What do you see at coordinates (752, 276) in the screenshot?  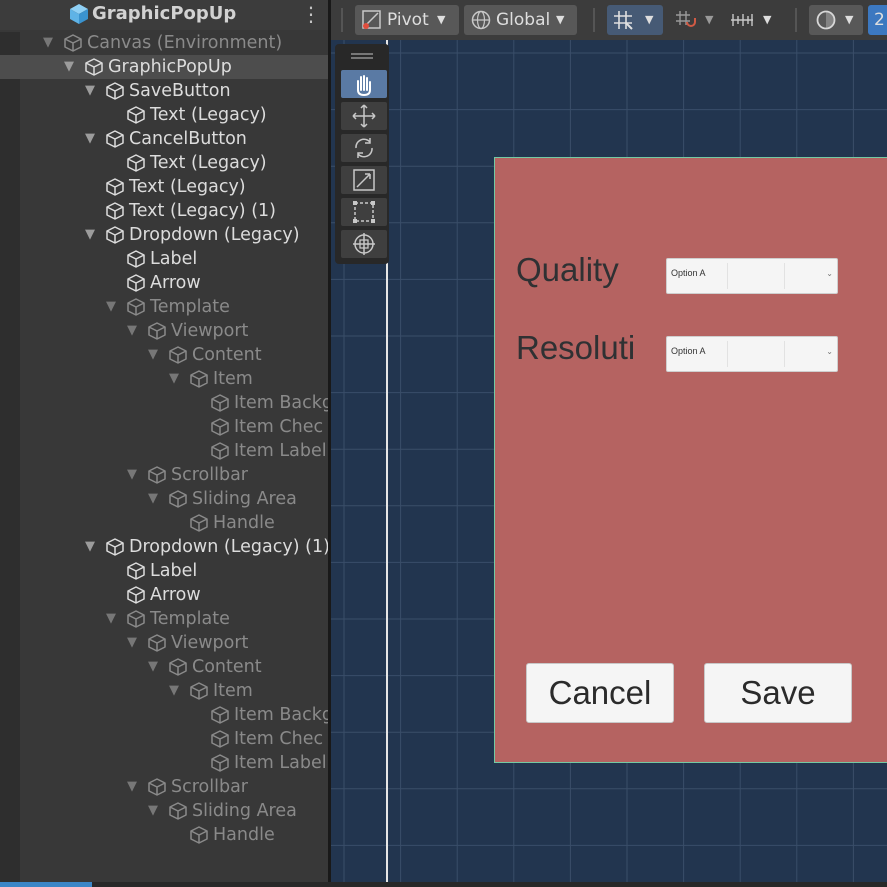 I see `quality-dropdown: Option A ⌄` at bounding box center [752, 276].